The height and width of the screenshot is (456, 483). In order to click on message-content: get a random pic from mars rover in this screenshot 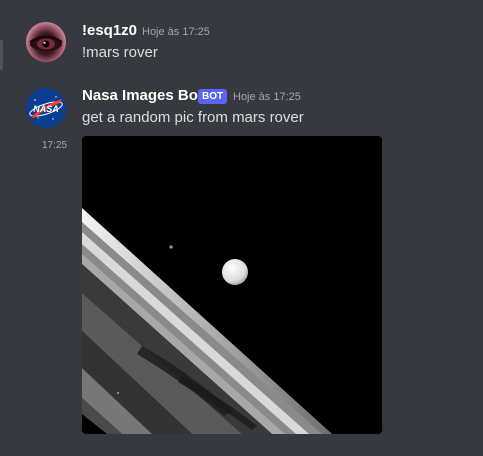, I will do `click(193, 117)`.